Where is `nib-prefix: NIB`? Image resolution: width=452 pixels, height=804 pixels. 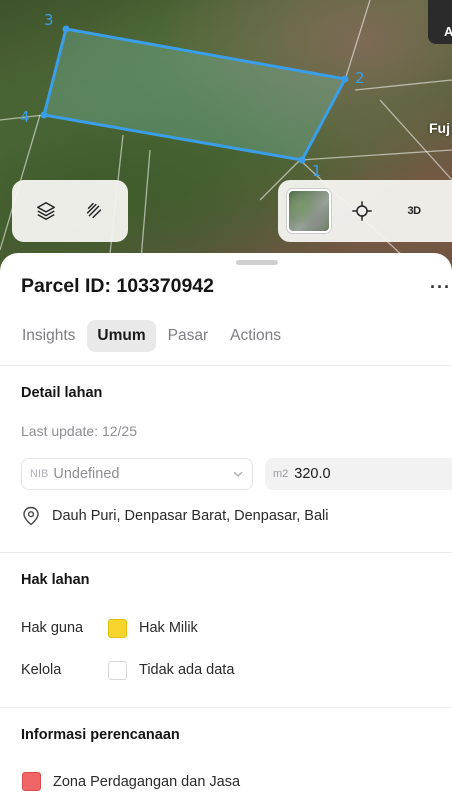
nib-prefix: NIB is located at coordinates (39, 474).